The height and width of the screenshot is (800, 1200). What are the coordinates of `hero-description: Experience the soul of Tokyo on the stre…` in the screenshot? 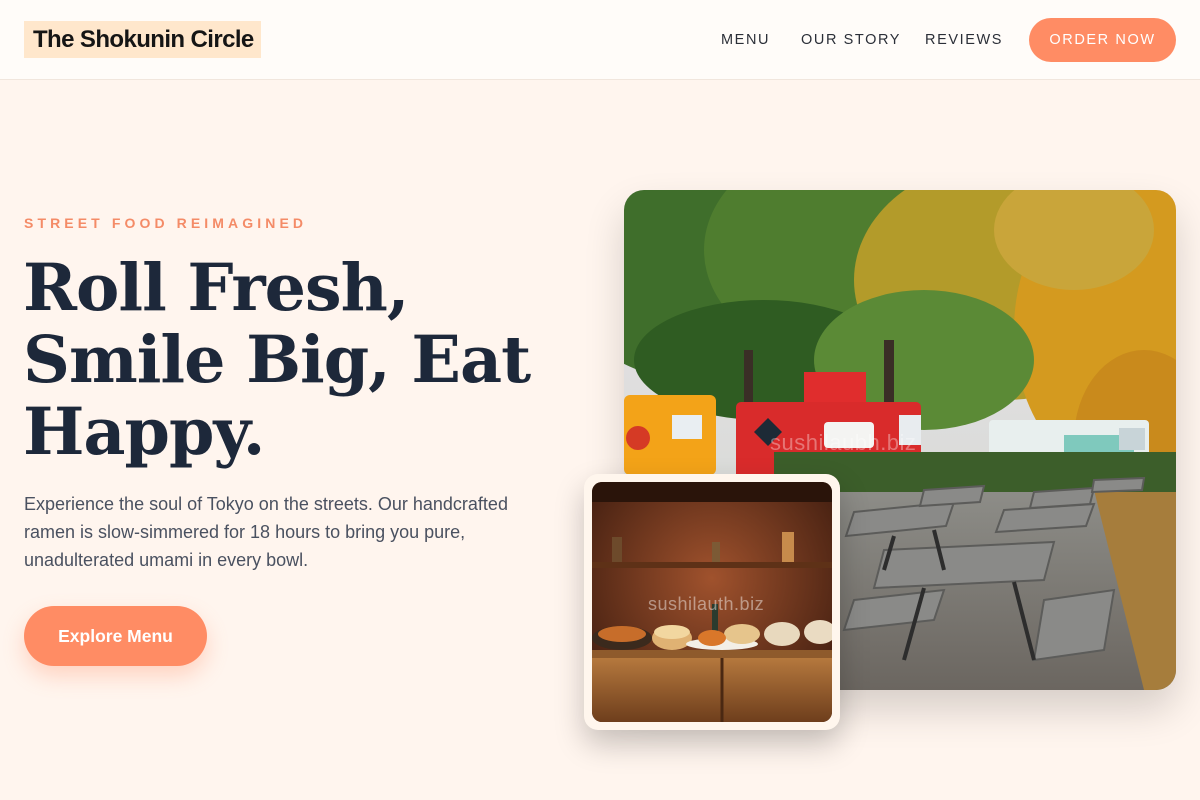 It's located at (266, 532).